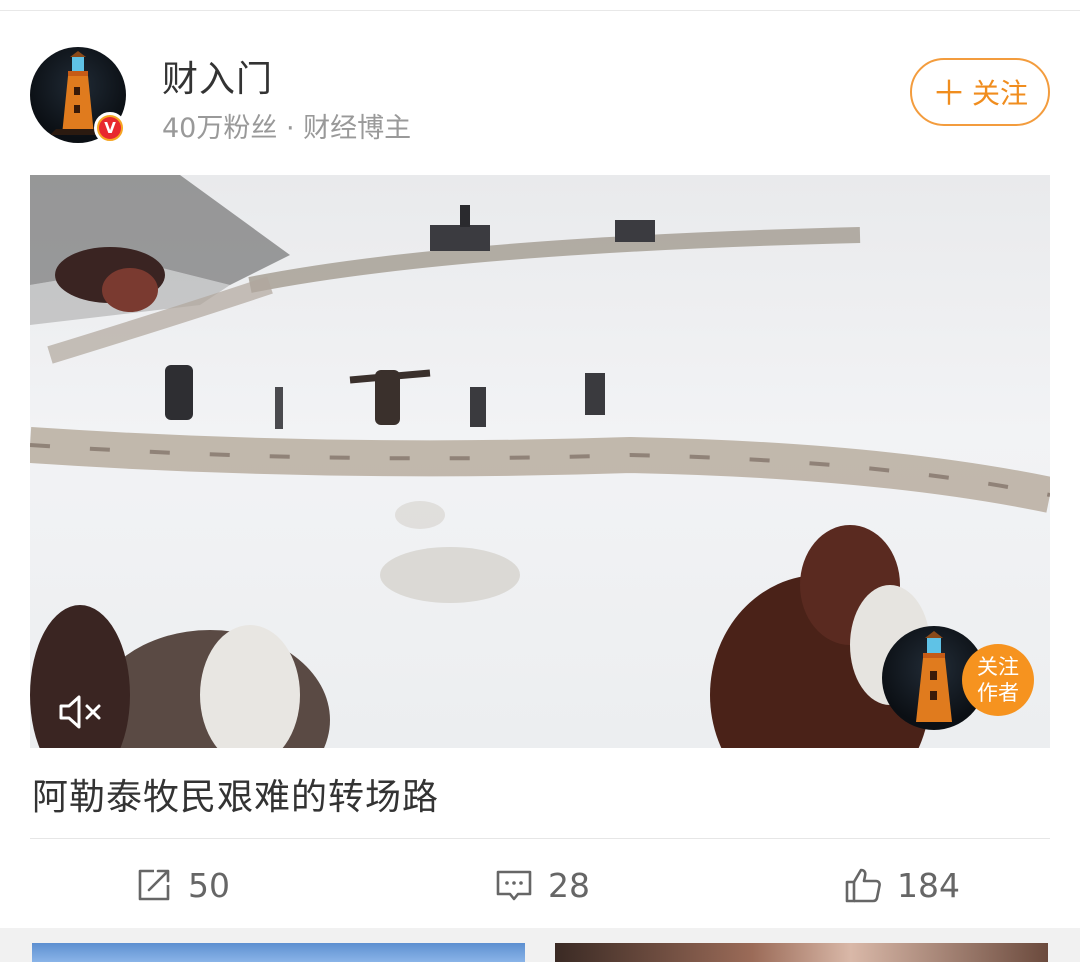 This screenshot has width=1080, height=962. I want to click on verified-badge: V, so click(110, 128).